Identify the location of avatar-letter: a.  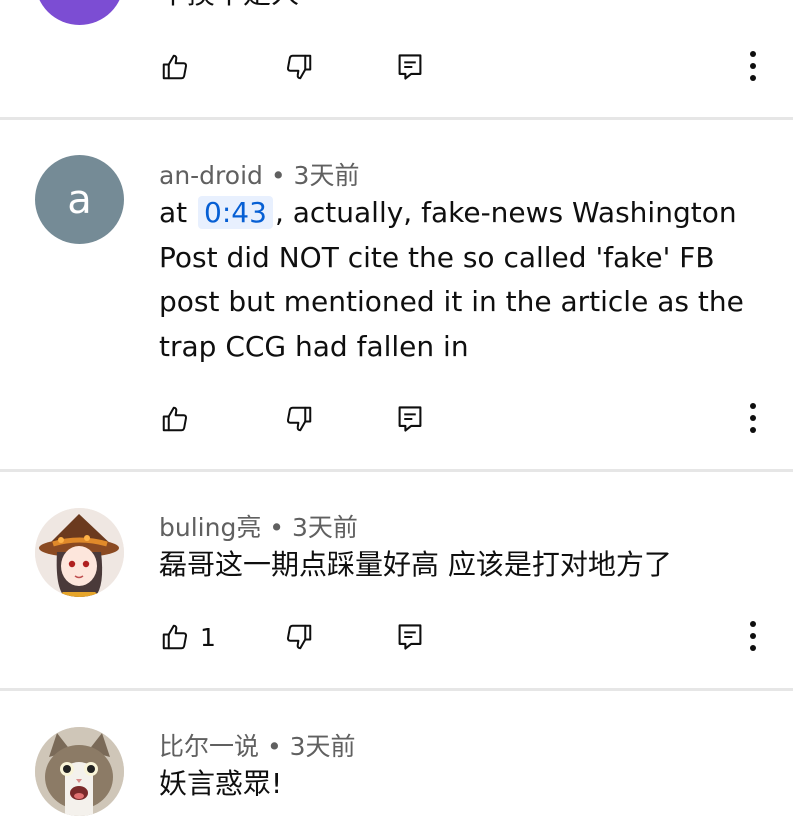
(79, 199).